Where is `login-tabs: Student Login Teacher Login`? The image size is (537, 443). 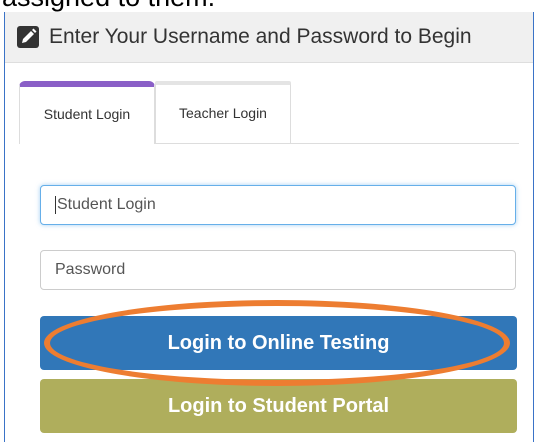
login-tabs: Student Login Teacher Login is located at coordinates (269, 112).